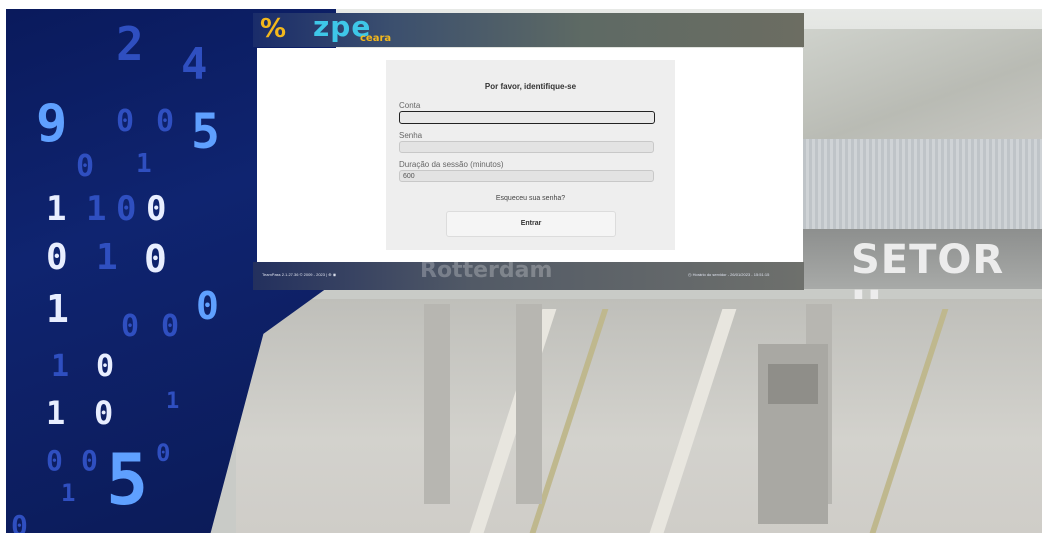  What do you see at coordinates (411, 135) in the screenshot?
I see `password-label: Senha` at bounding box center [411, 135].